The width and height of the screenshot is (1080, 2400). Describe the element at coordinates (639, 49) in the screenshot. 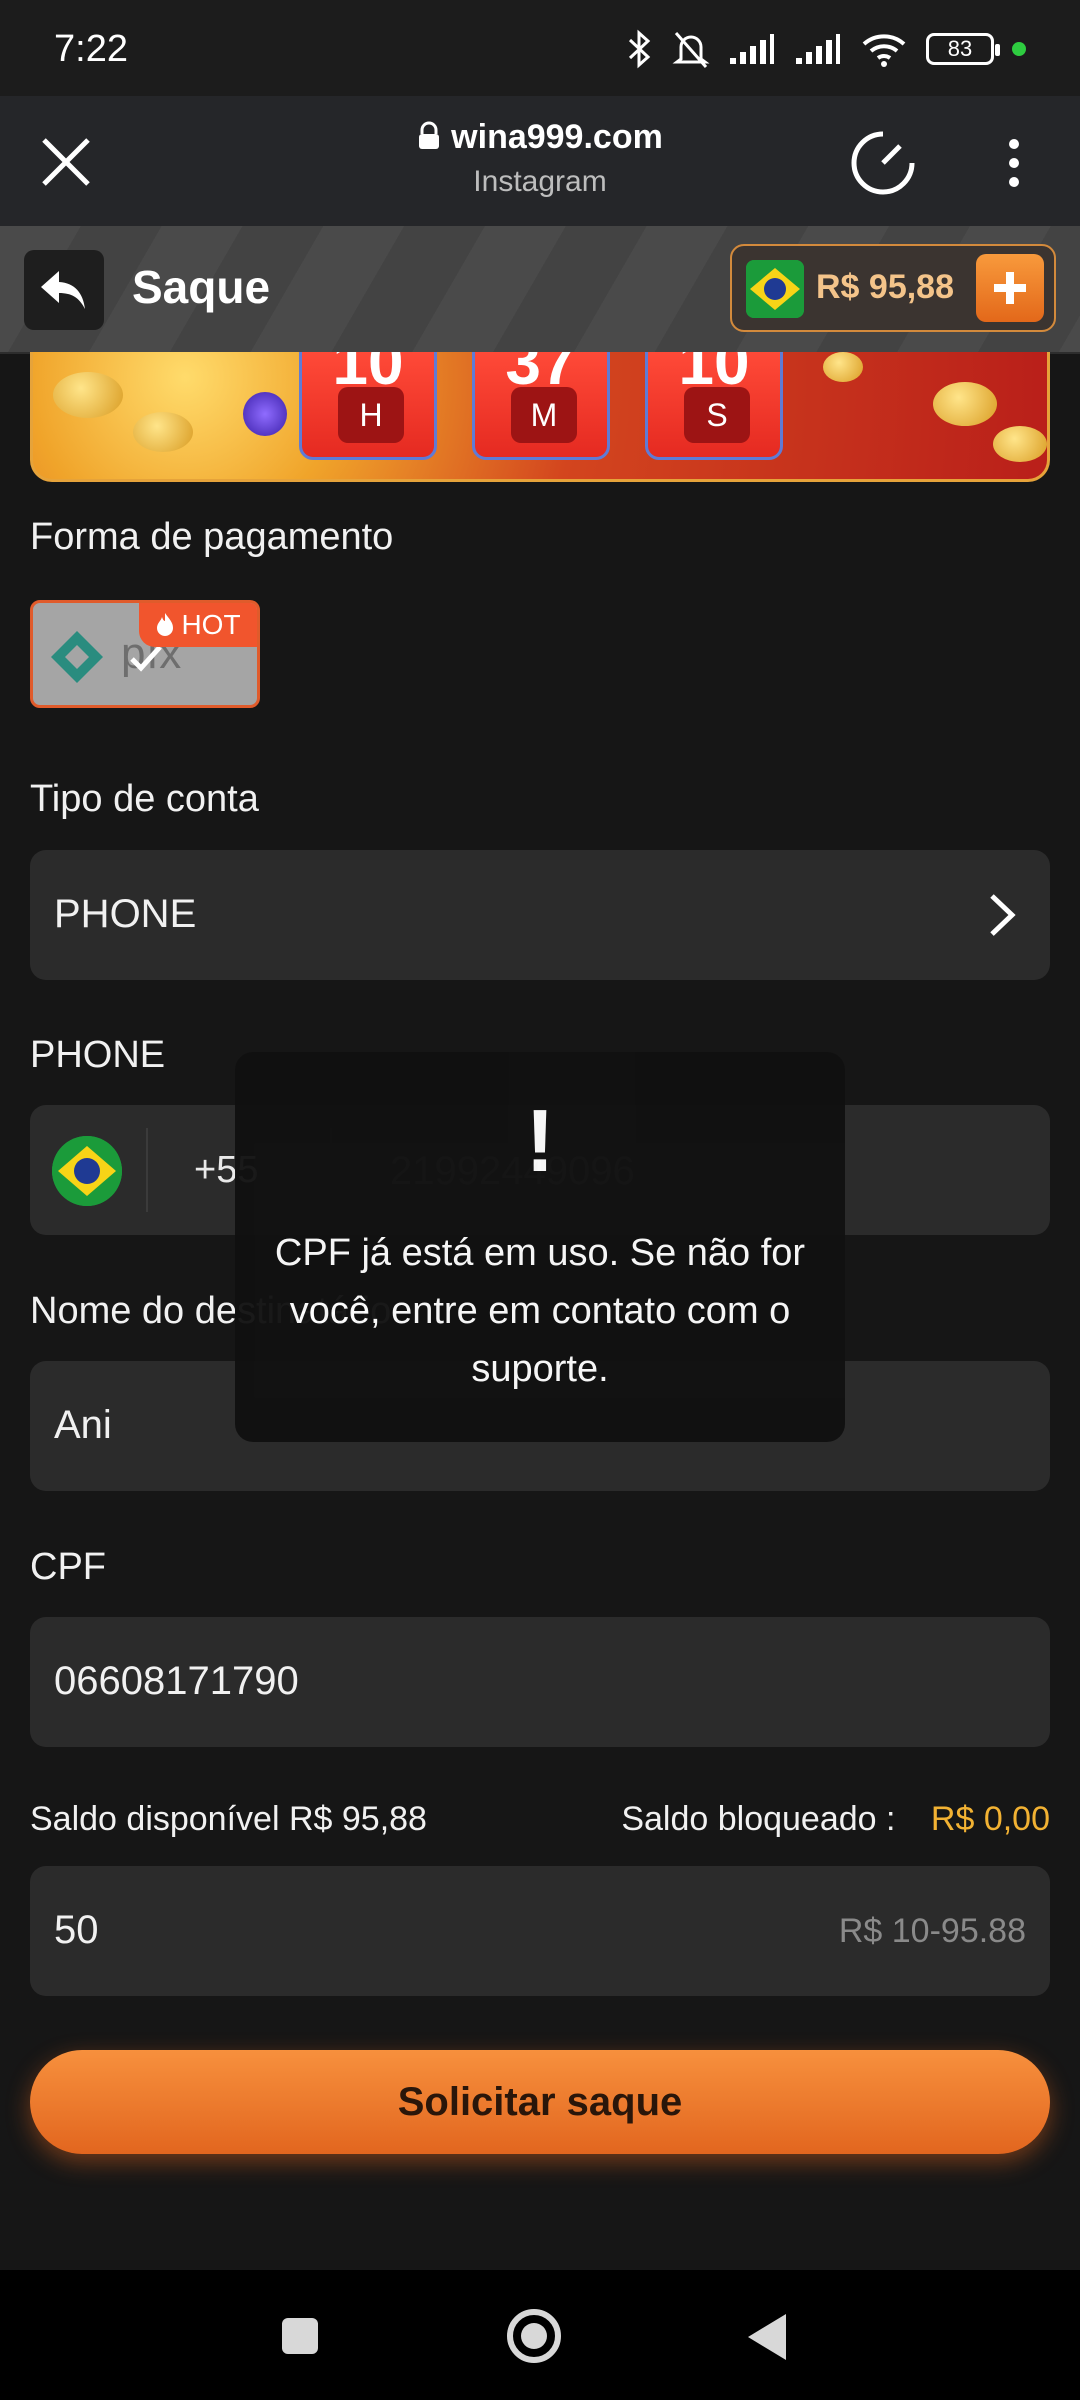

I see `bluetooth-icon` at that location.